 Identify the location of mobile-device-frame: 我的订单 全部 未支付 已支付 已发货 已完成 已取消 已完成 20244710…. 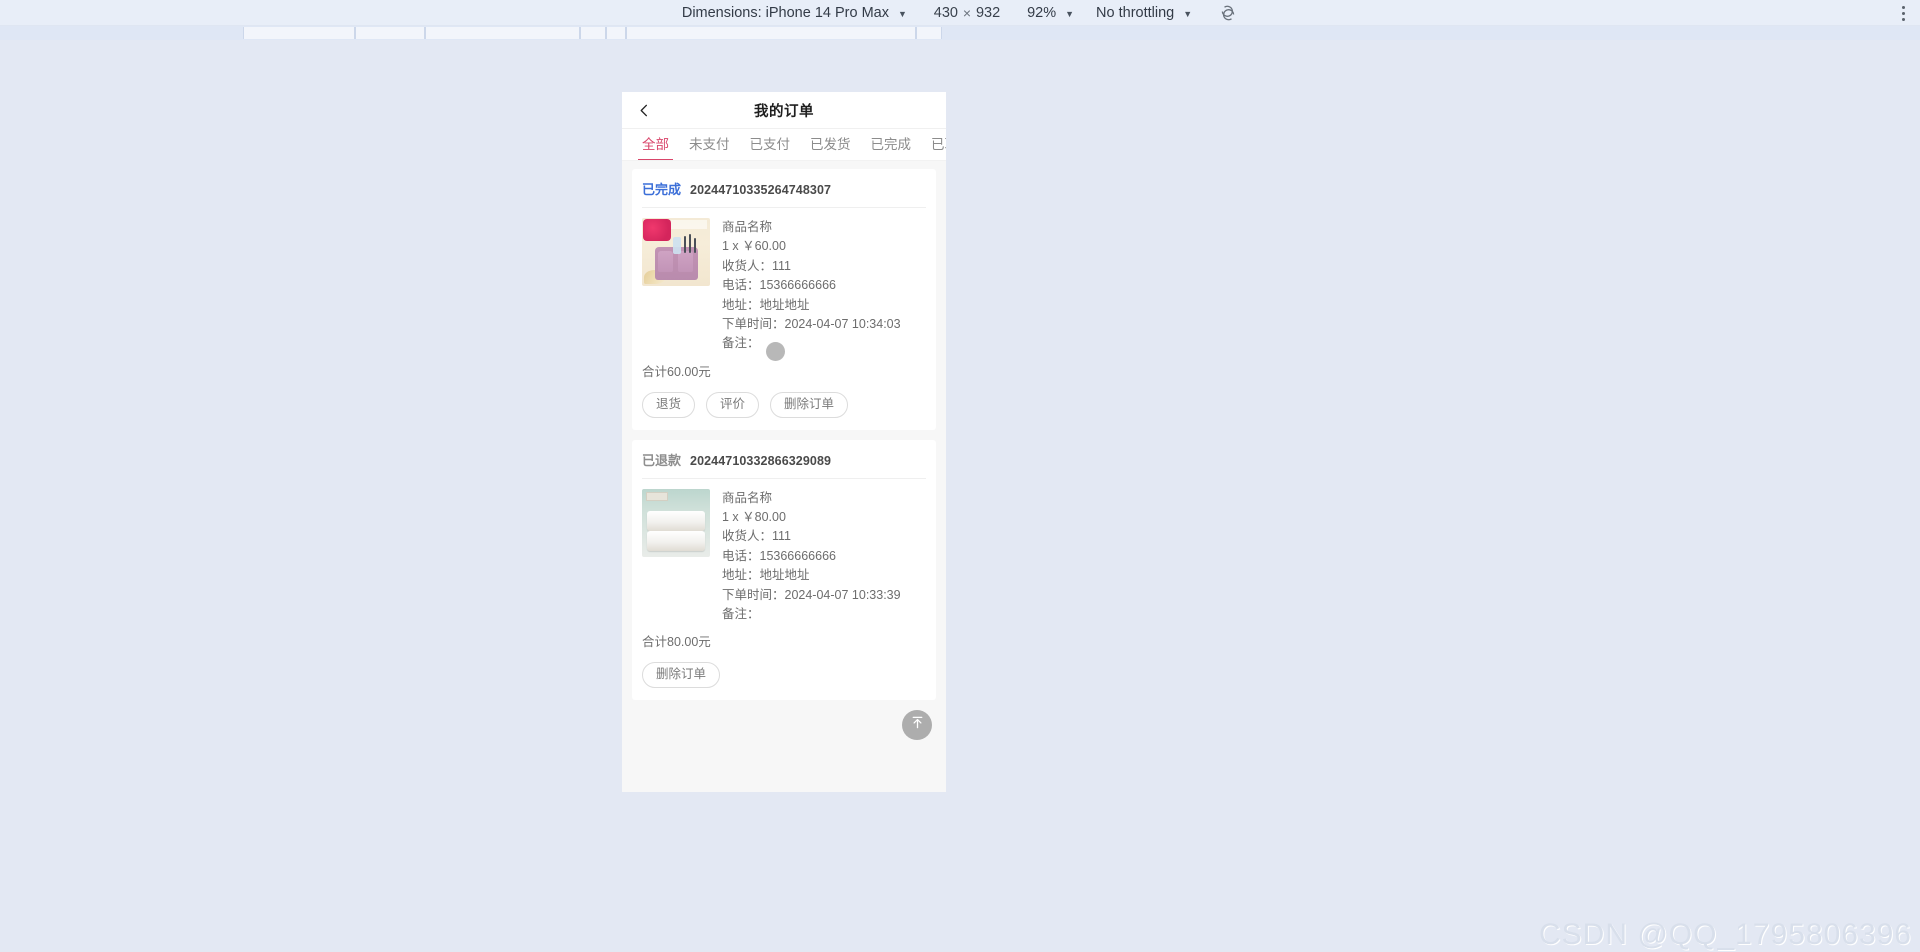
(784, 442).